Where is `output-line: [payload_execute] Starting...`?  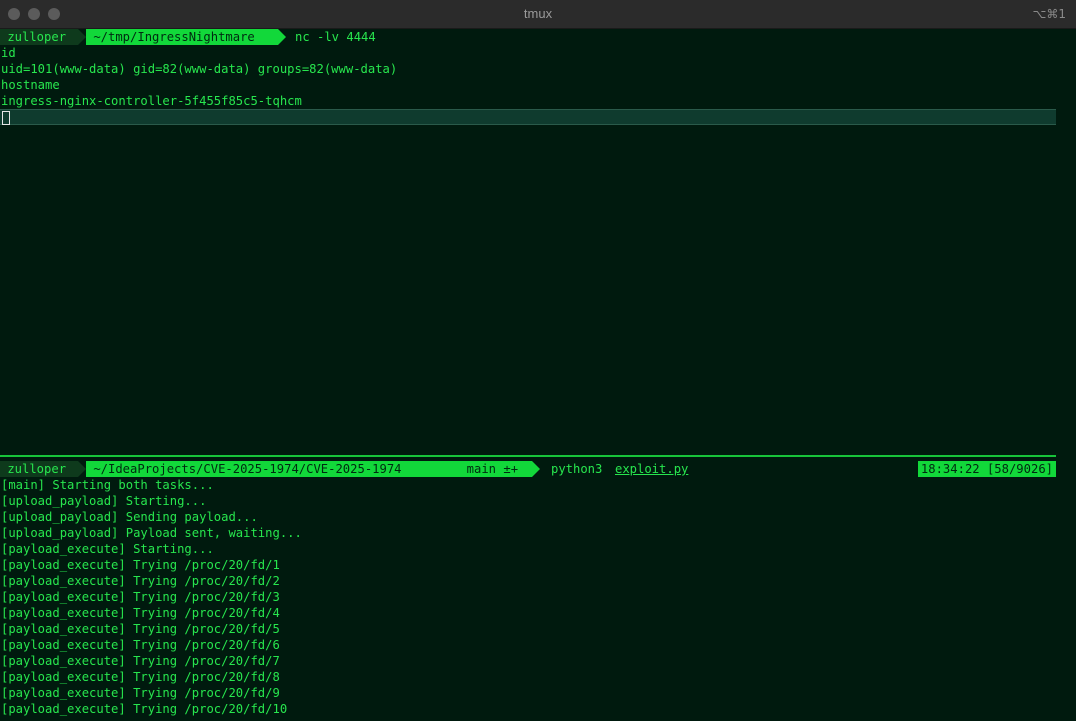 output-line: [payload_execute] Starting... is located at coordinates (107, 549).